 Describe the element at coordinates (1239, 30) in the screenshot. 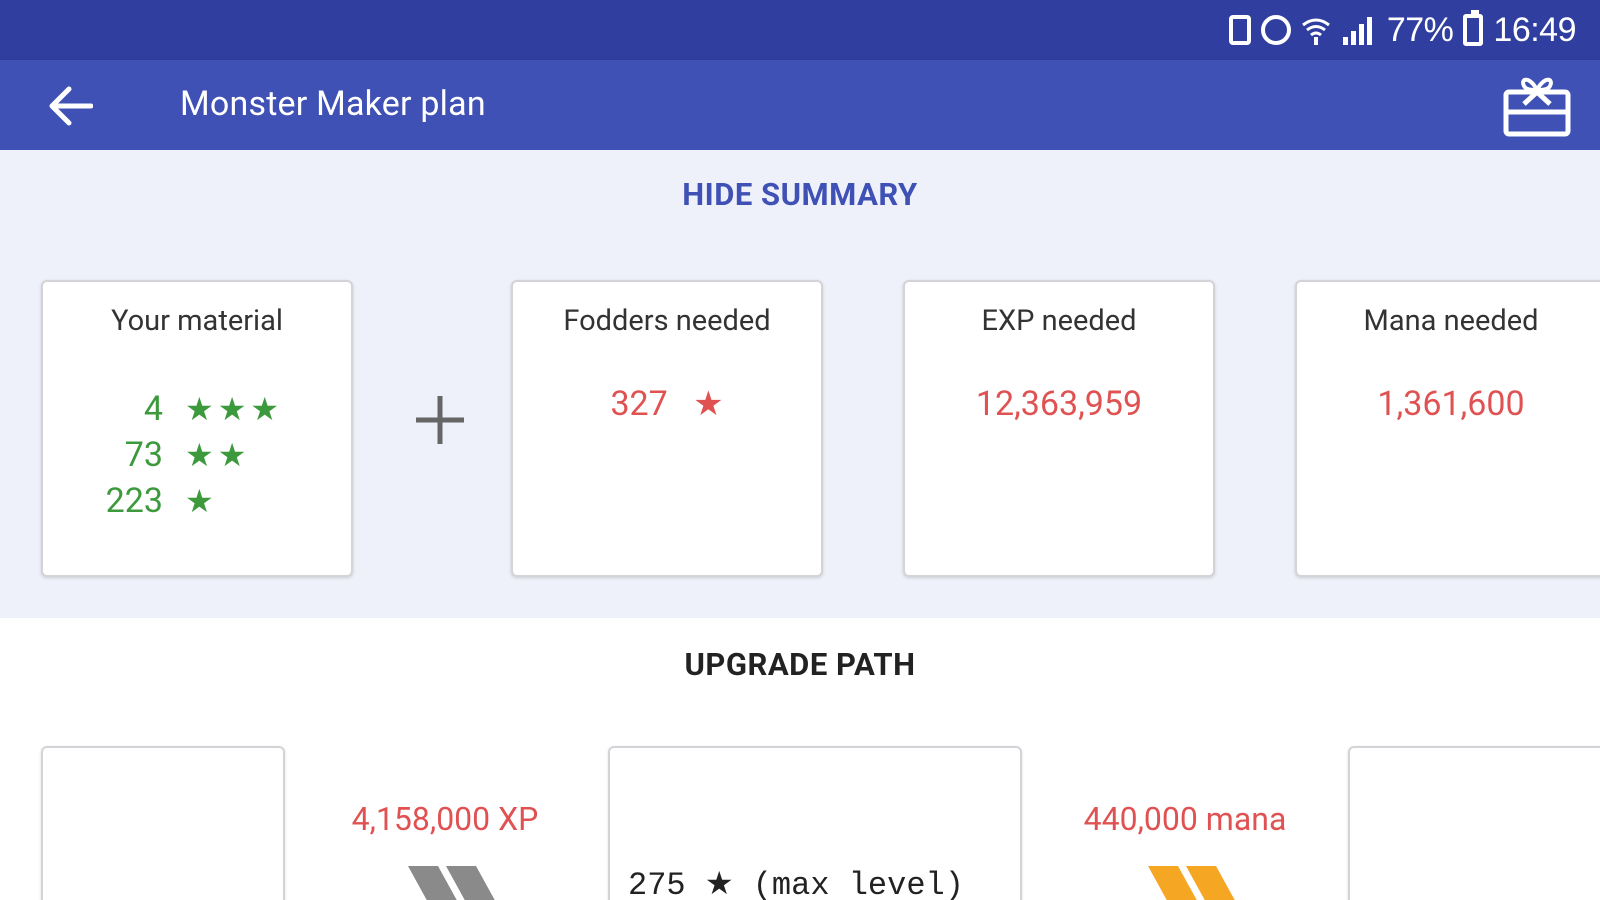

I see `sim-icon` at that location.